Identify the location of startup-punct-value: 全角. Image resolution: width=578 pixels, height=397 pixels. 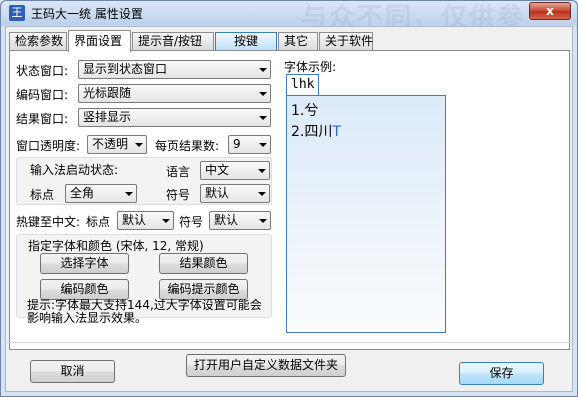
(82, 193).